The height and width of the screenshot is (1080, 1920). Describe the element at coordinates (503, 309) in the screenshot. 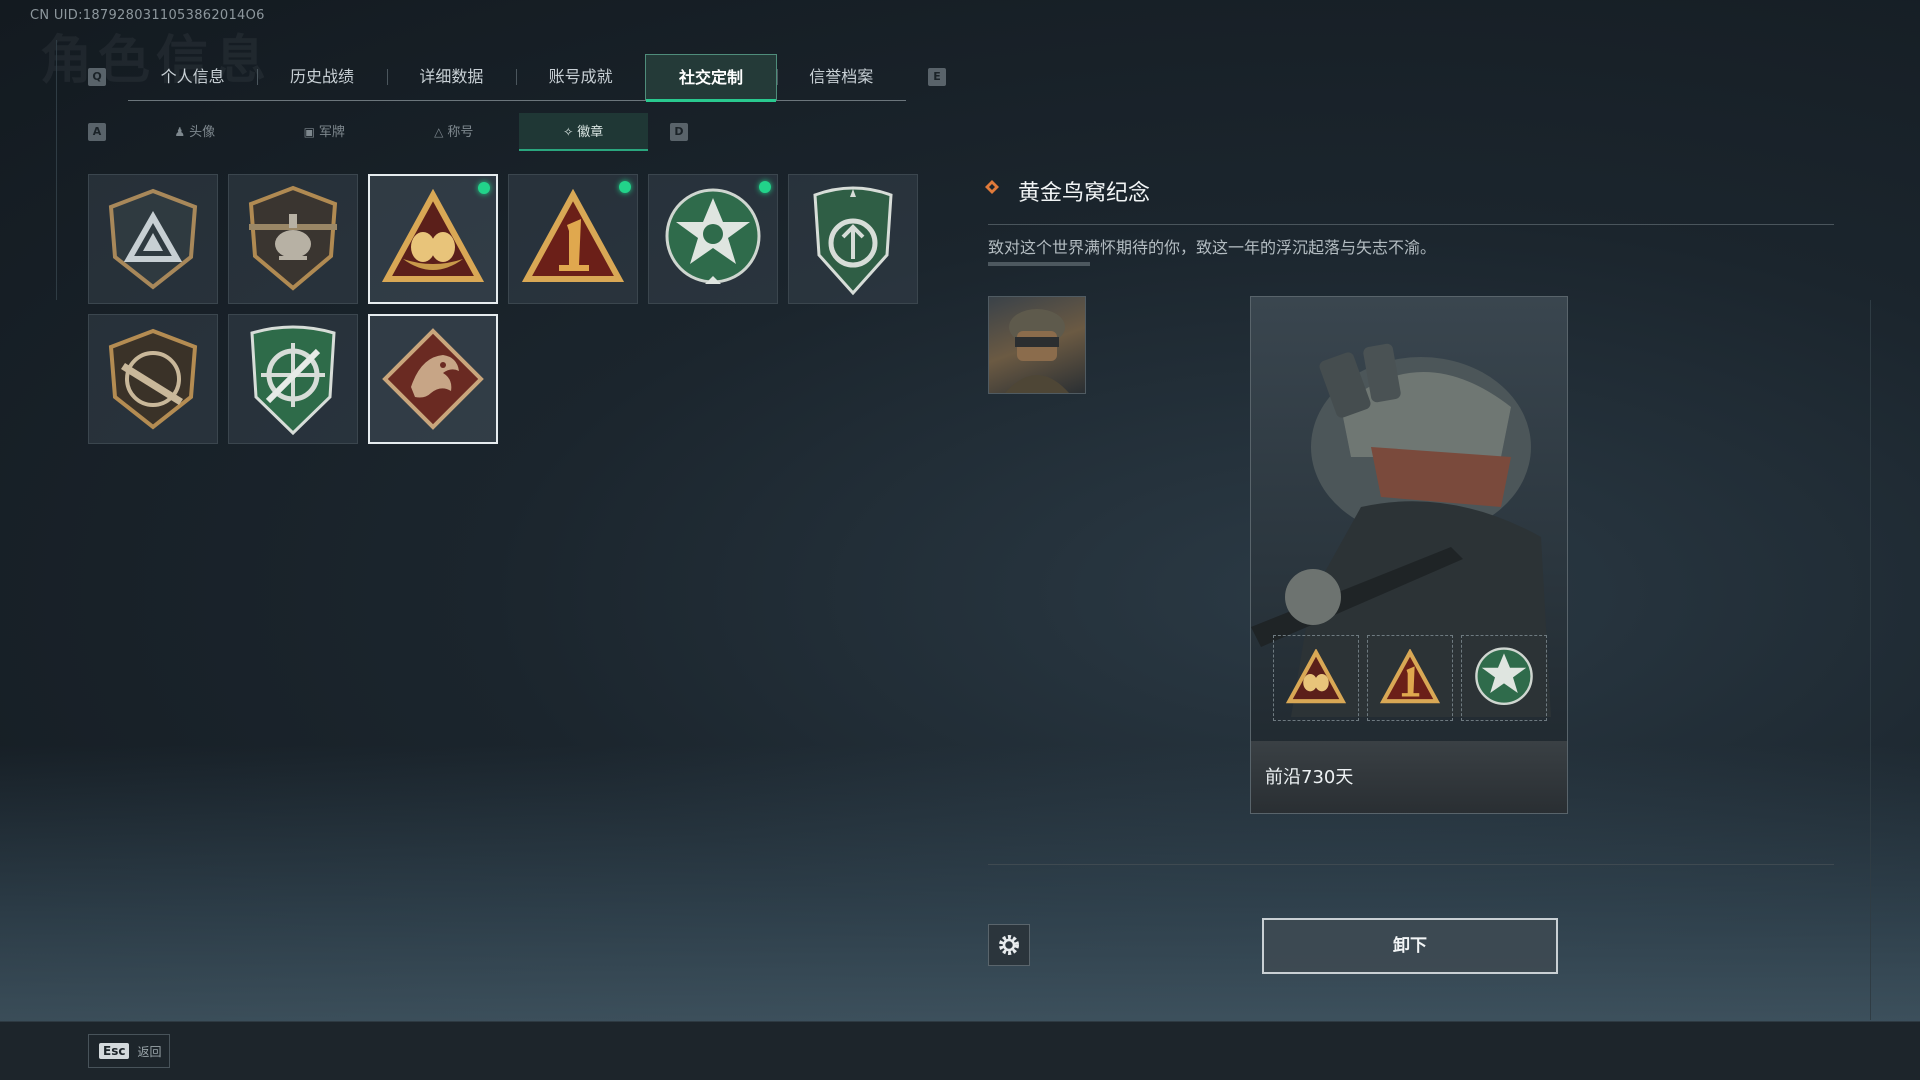

I see `badge-grid` at that location.